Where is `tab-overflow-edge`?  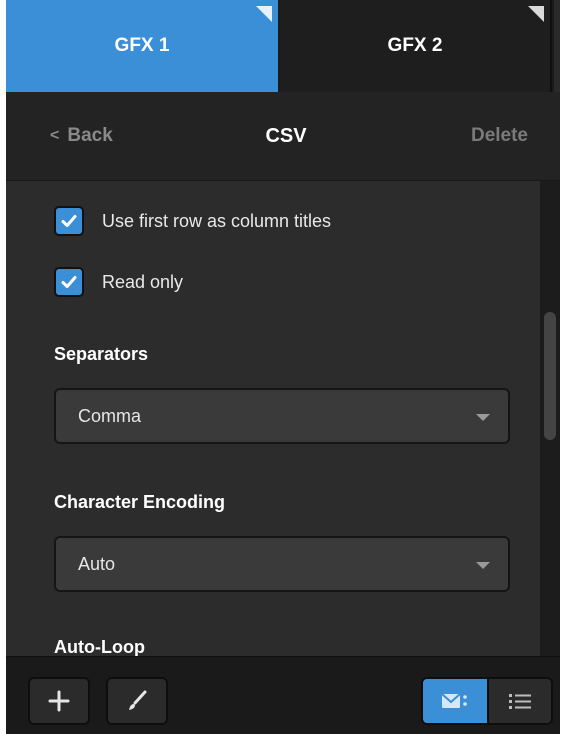 tab-overflow-edge is located at coordinates (557, 46).